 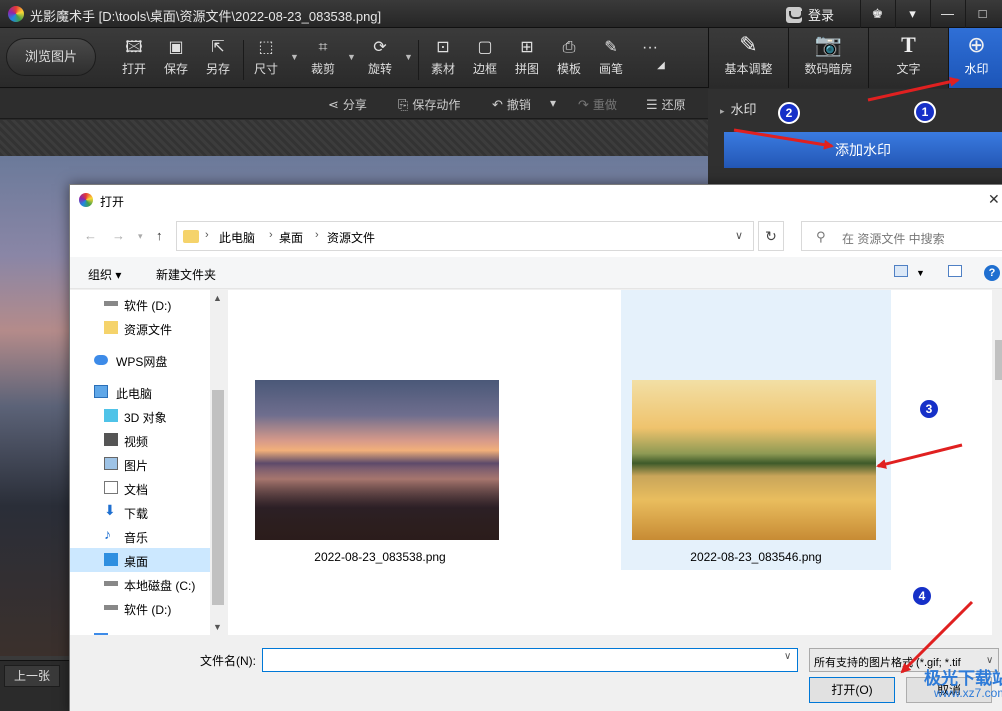 What do you see at coordinates (901, 236) in the screenshot?
I see `search-input: ⚲ 在 资源文件 中搜索` at bounding box center [901, 236].